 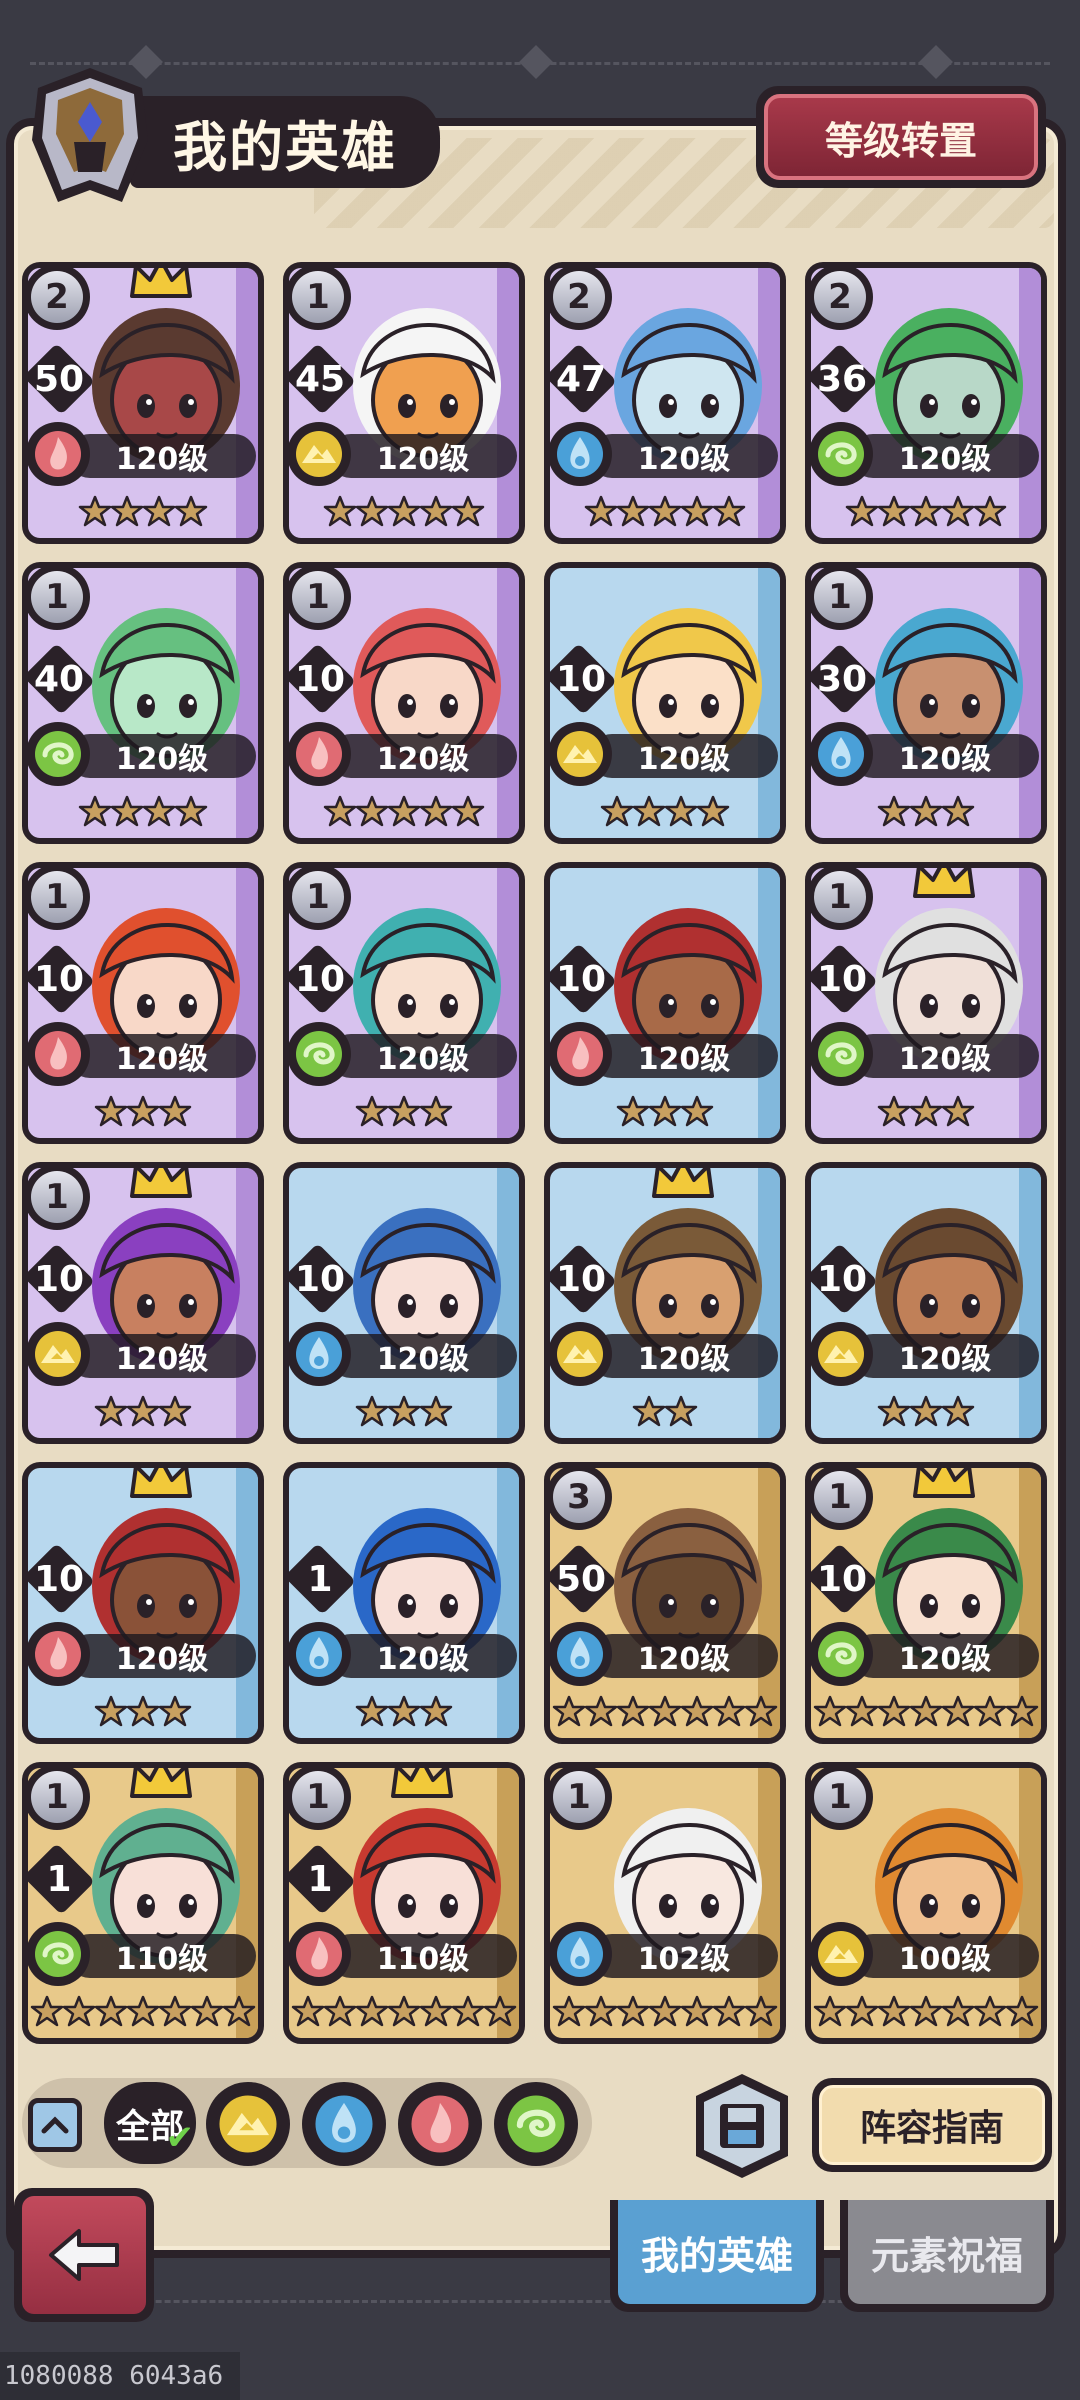 I want to click on hero-card: 1 30 120级, so click(x=926, y=703).